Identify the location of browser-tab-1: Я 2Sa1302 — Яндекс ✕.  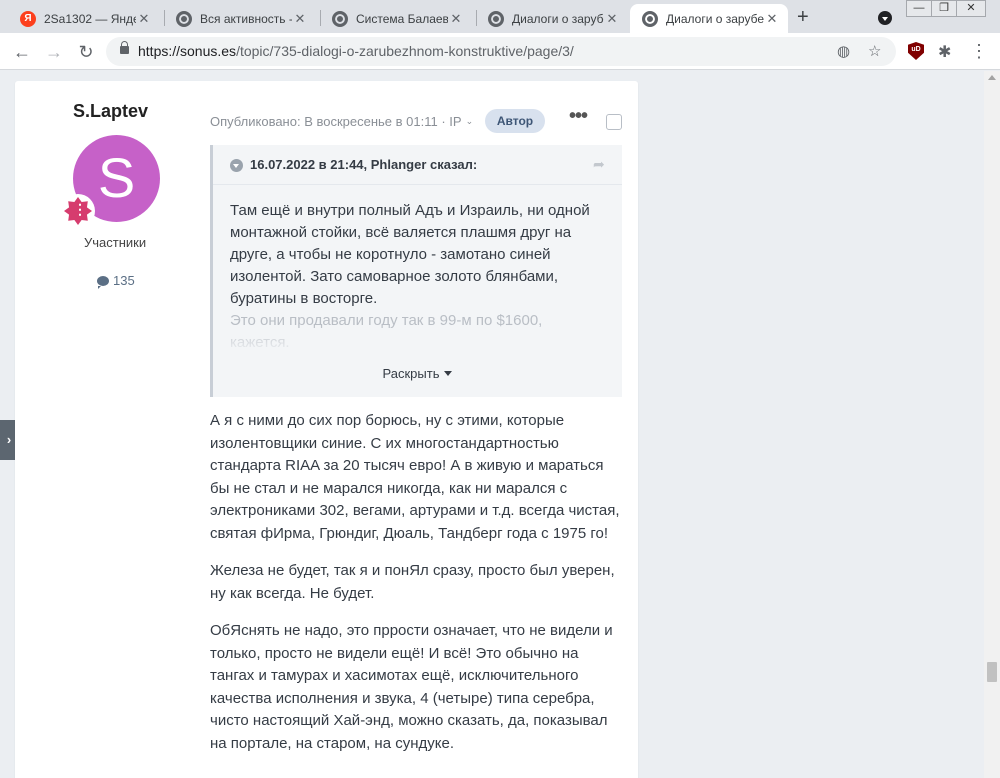
(84, 18).